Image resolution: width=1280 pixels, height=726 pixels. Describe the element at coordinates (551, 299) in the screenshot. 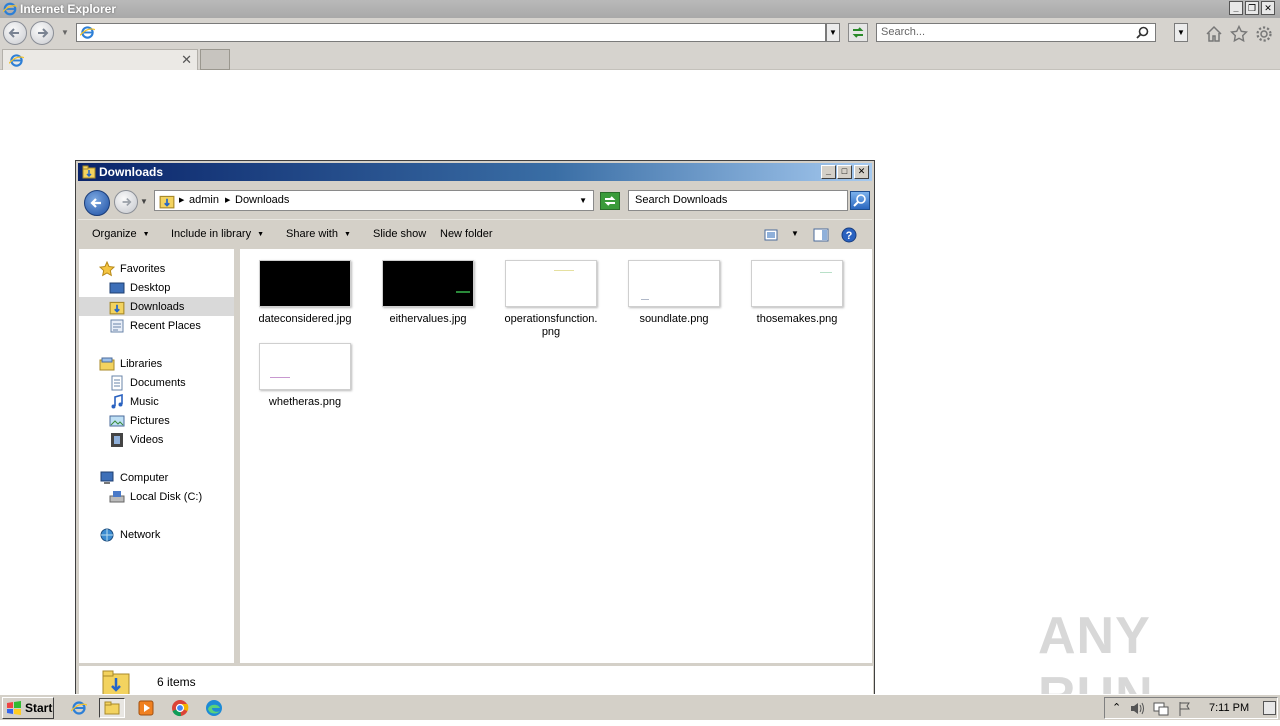

I see `file-item: operationsfunction. png` at that location.